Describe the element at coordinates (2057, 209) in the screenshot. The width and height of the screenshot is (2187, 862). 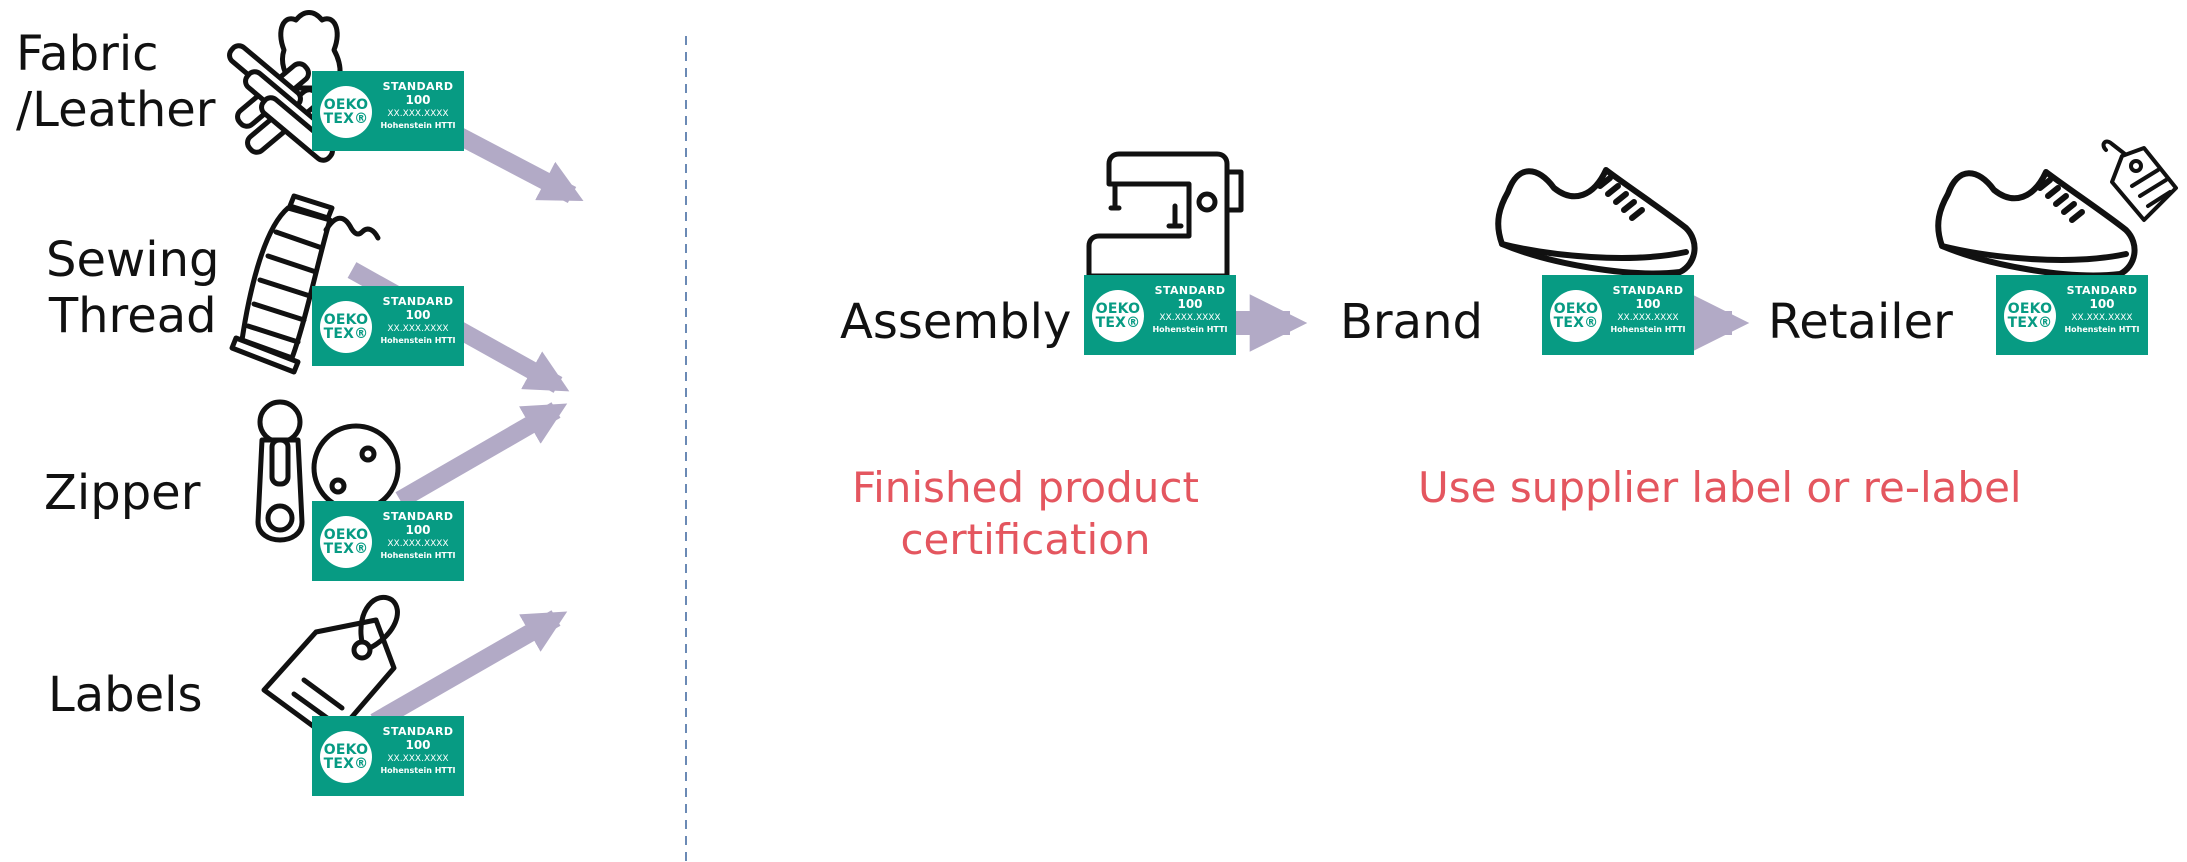
I see `shoe-with-tag-icon` at that location.